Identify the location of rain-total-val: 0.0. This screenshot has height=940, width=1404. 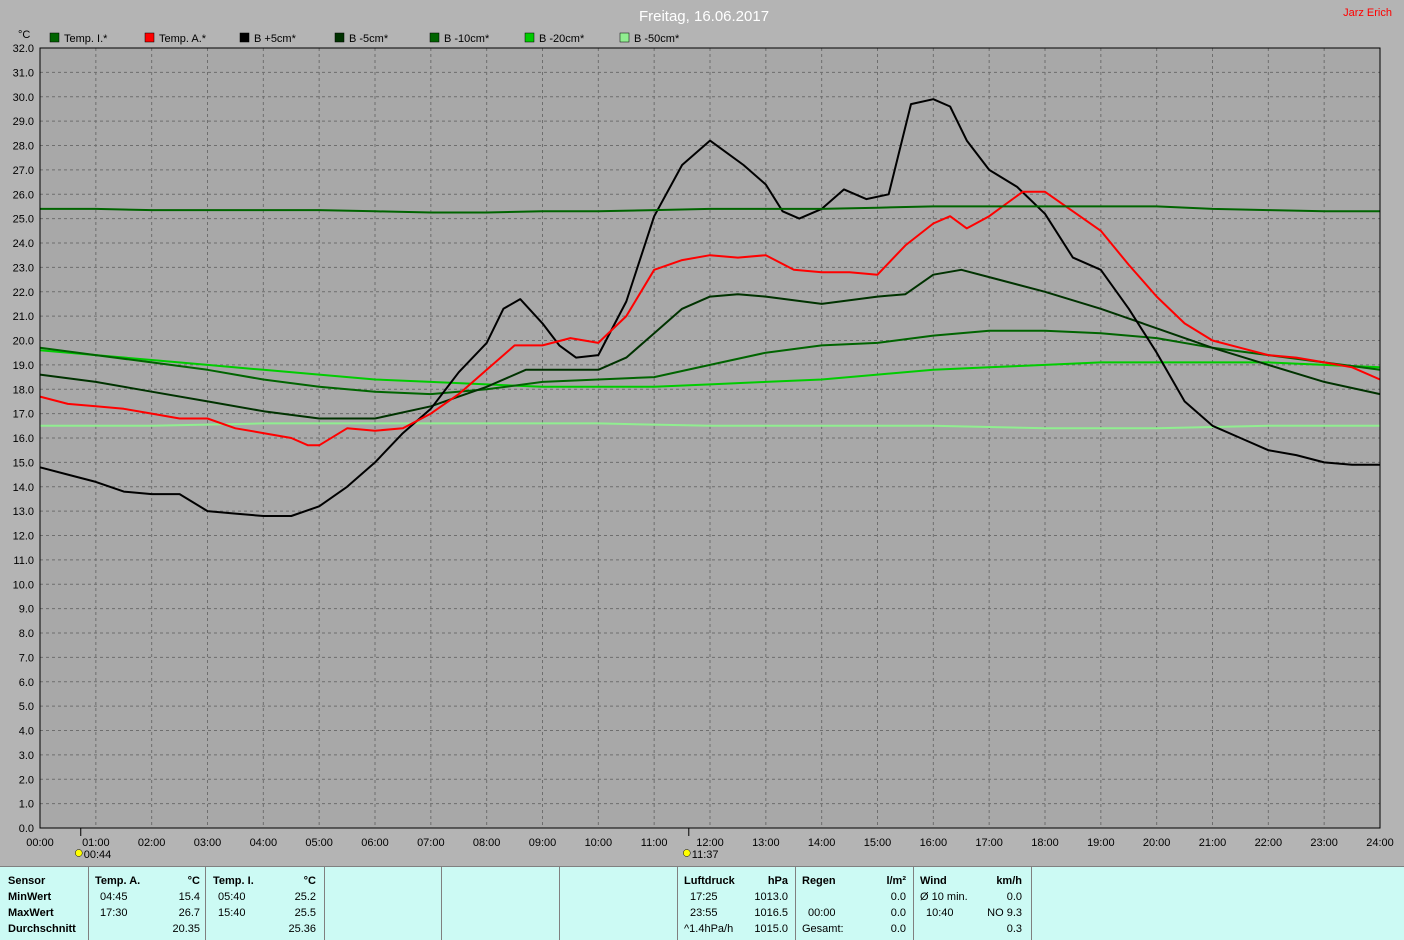
(898, 929).